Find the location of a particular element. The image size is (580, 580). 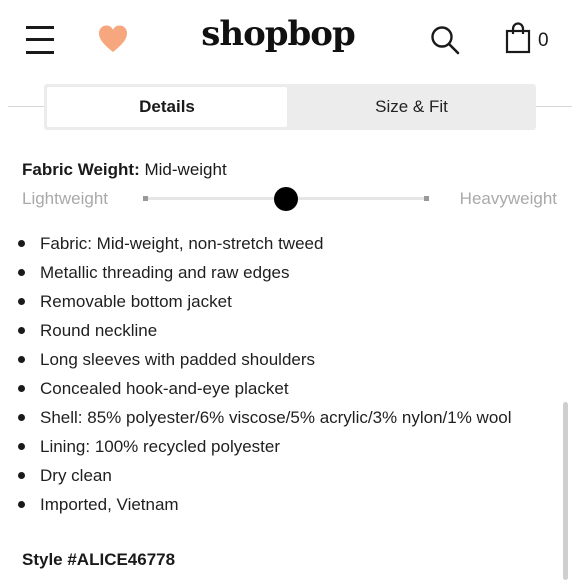

detail-tabs: Details Size & Fit is located at coordinates (290, 107).